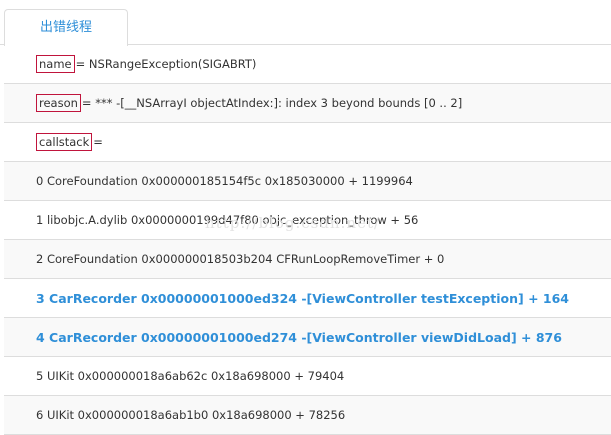 The image size is (611, 435). What do you see at coordinates (58, 103) in the screenshot?
I see `field-key: reason` at bounding box center [58, 103].